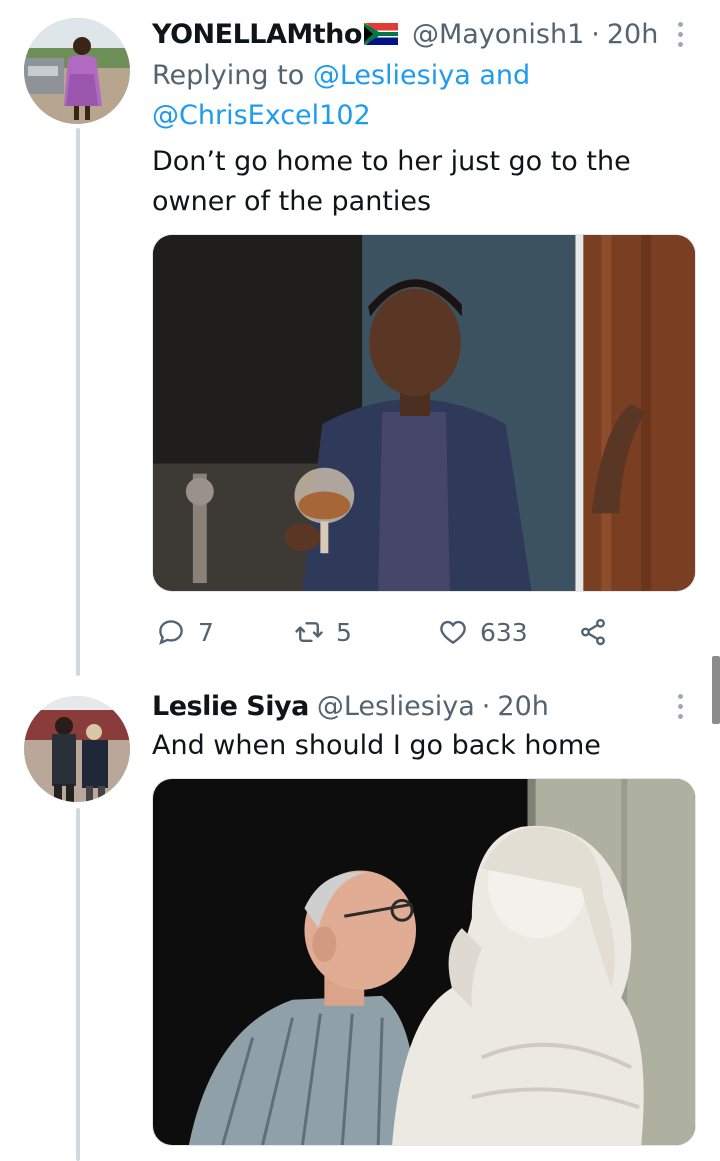 Image resolution: width=720 pixels, height=1161 pixels. What do you see at coordinates (232, 75) in the screenshot?
I see `replying-to-label: Replying to` at bounding box center [232, 75].